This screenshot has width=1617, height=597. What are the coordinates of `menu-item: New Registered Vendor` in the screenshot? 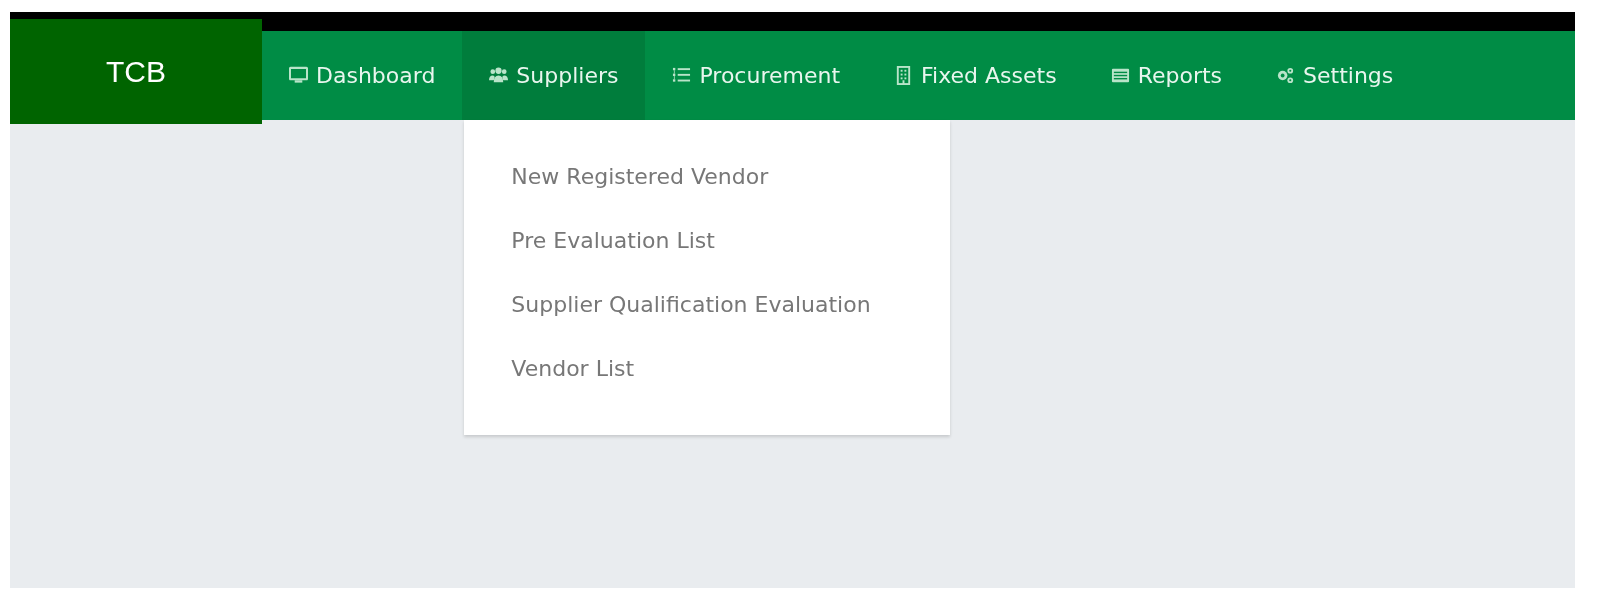 It's located at (707, 177).